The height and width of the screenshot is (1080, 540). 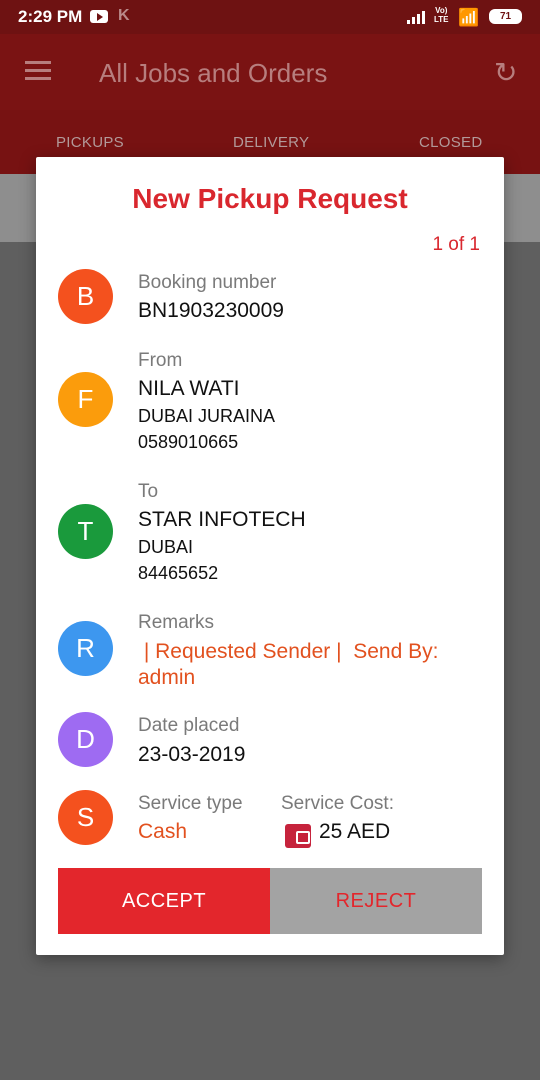 I want to click on volte-bottom-text: LTE, so click(x=441, y=19).